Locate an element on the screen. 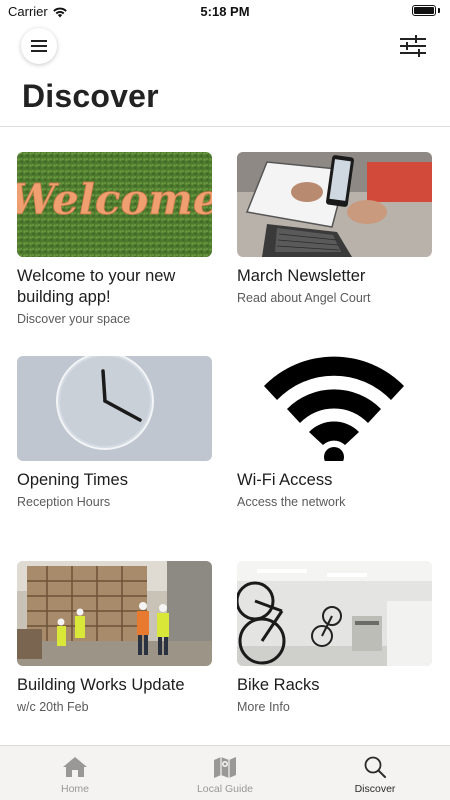  card-title: Wi-Fi Access is located at coordinates (285, 480).